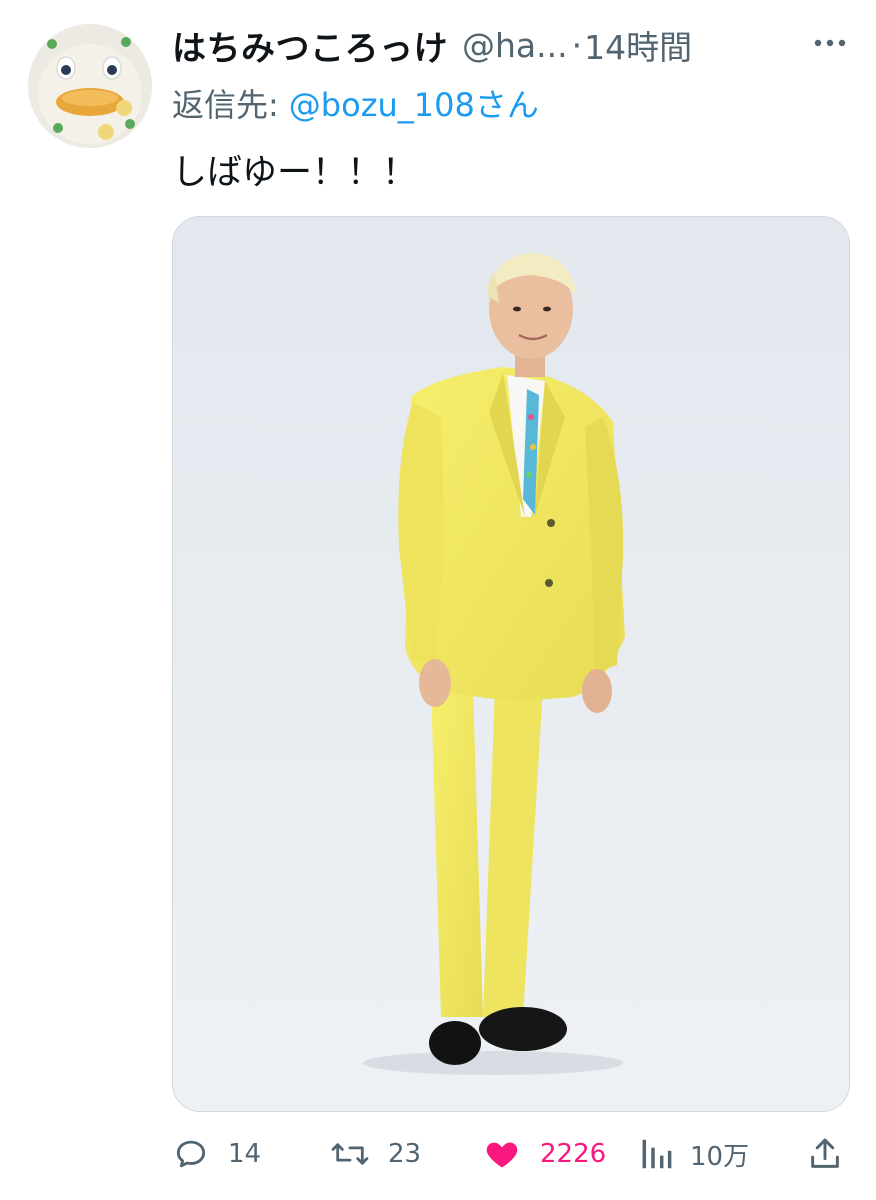 The height and width of the screenshot is (1200, 876). Describe the element at coordinates (720, 1156) in the screenshot. I see `view-count: 10万` at that location.